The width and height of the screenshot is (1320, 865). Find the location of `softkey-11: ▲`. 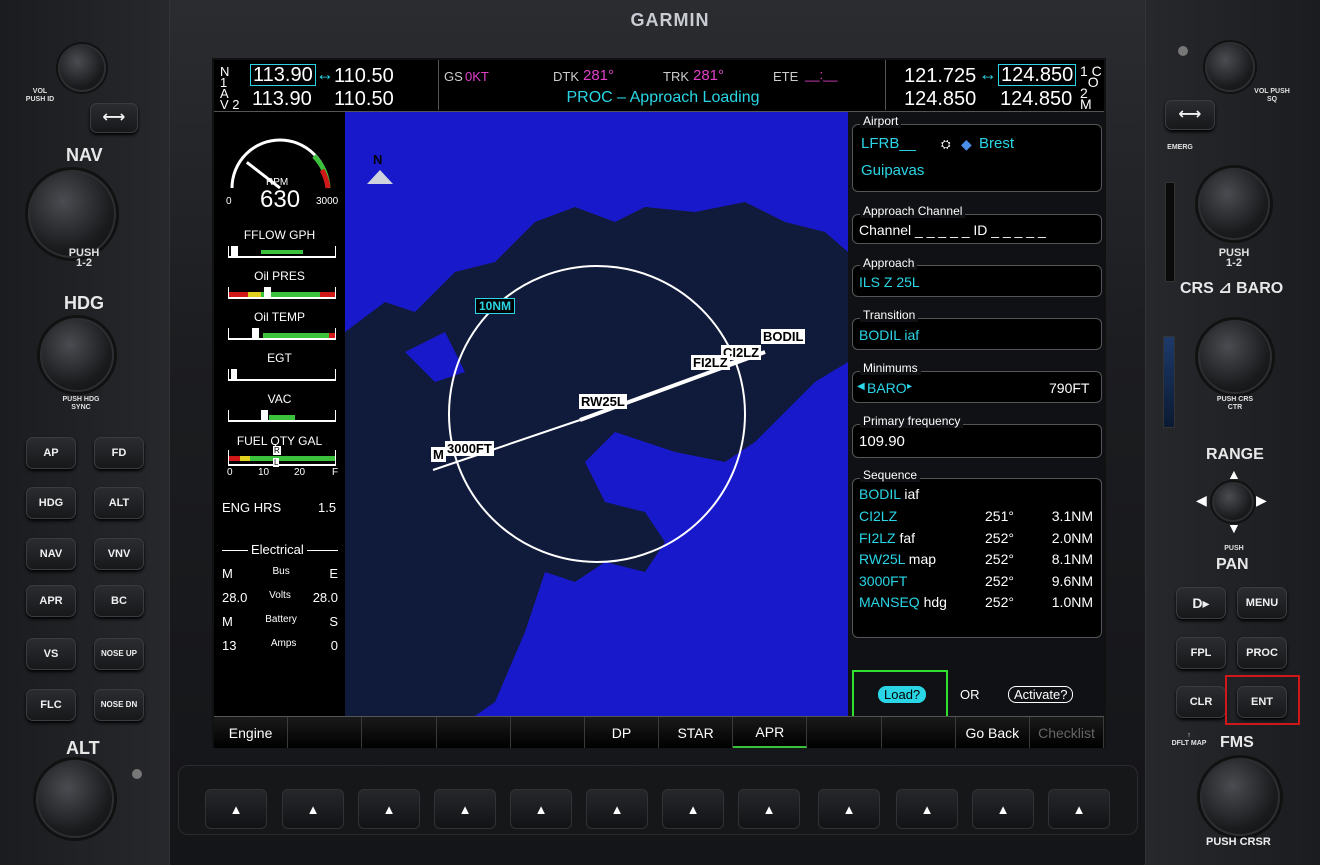

softkey-11: ▲ is located at coordinates (1003, 809).